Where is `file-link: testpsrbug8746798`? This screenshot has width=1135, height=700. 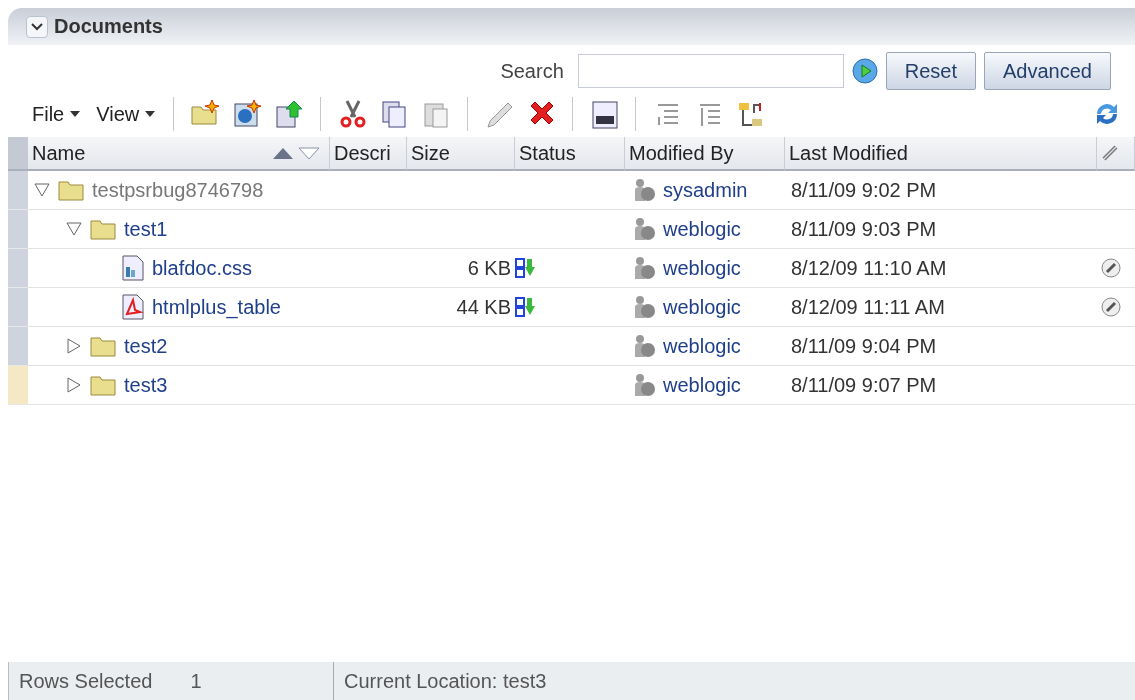 file-link: testpsrbug8746798 is located at coordinates (178, 190).